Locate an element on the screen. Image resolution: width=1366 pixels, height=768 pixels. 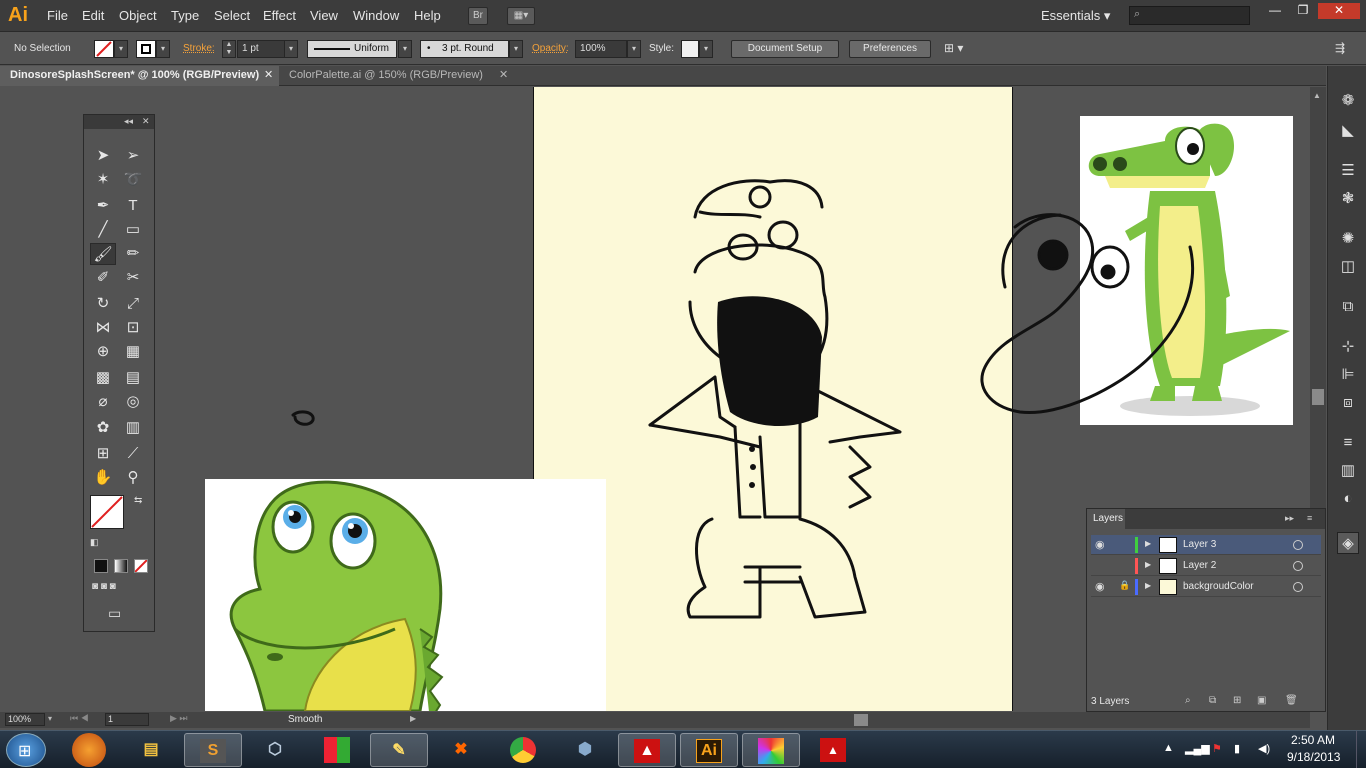
stroke-stepper: ▲ ▼ is located at coordinates (229, 49).